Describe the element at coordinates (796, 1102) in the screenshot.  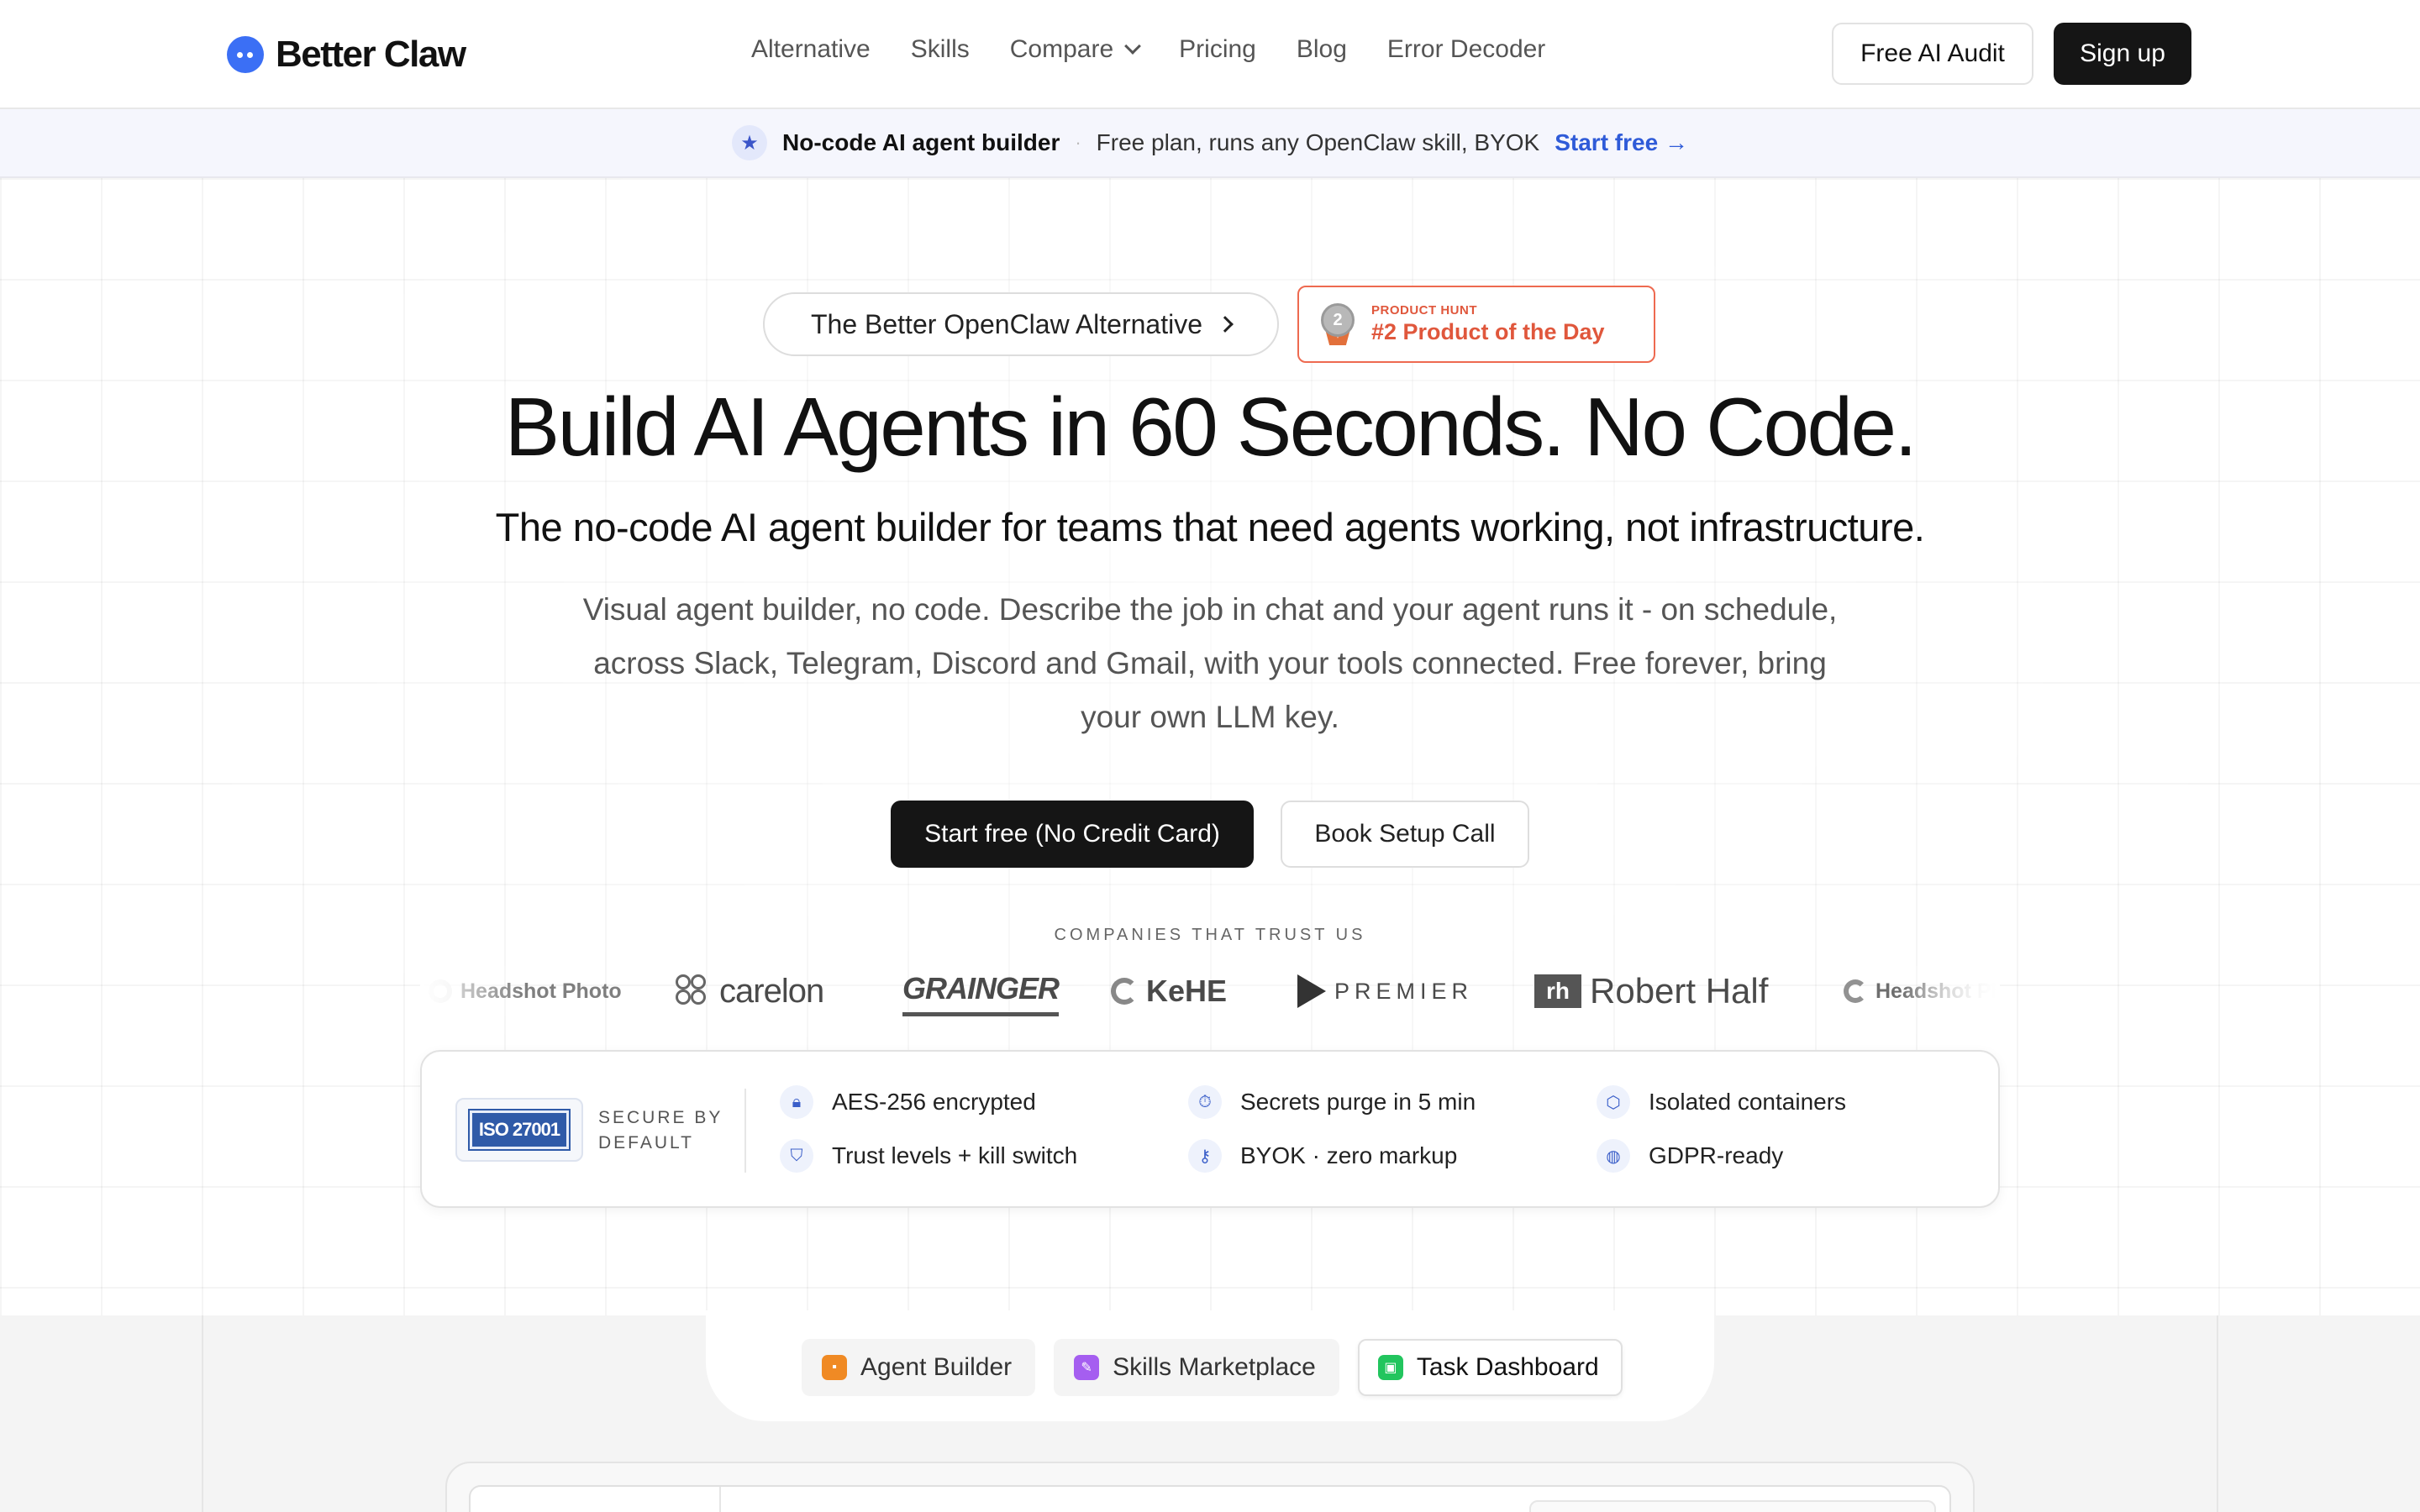
I see `lock-icon: 🔒︎` at that location.